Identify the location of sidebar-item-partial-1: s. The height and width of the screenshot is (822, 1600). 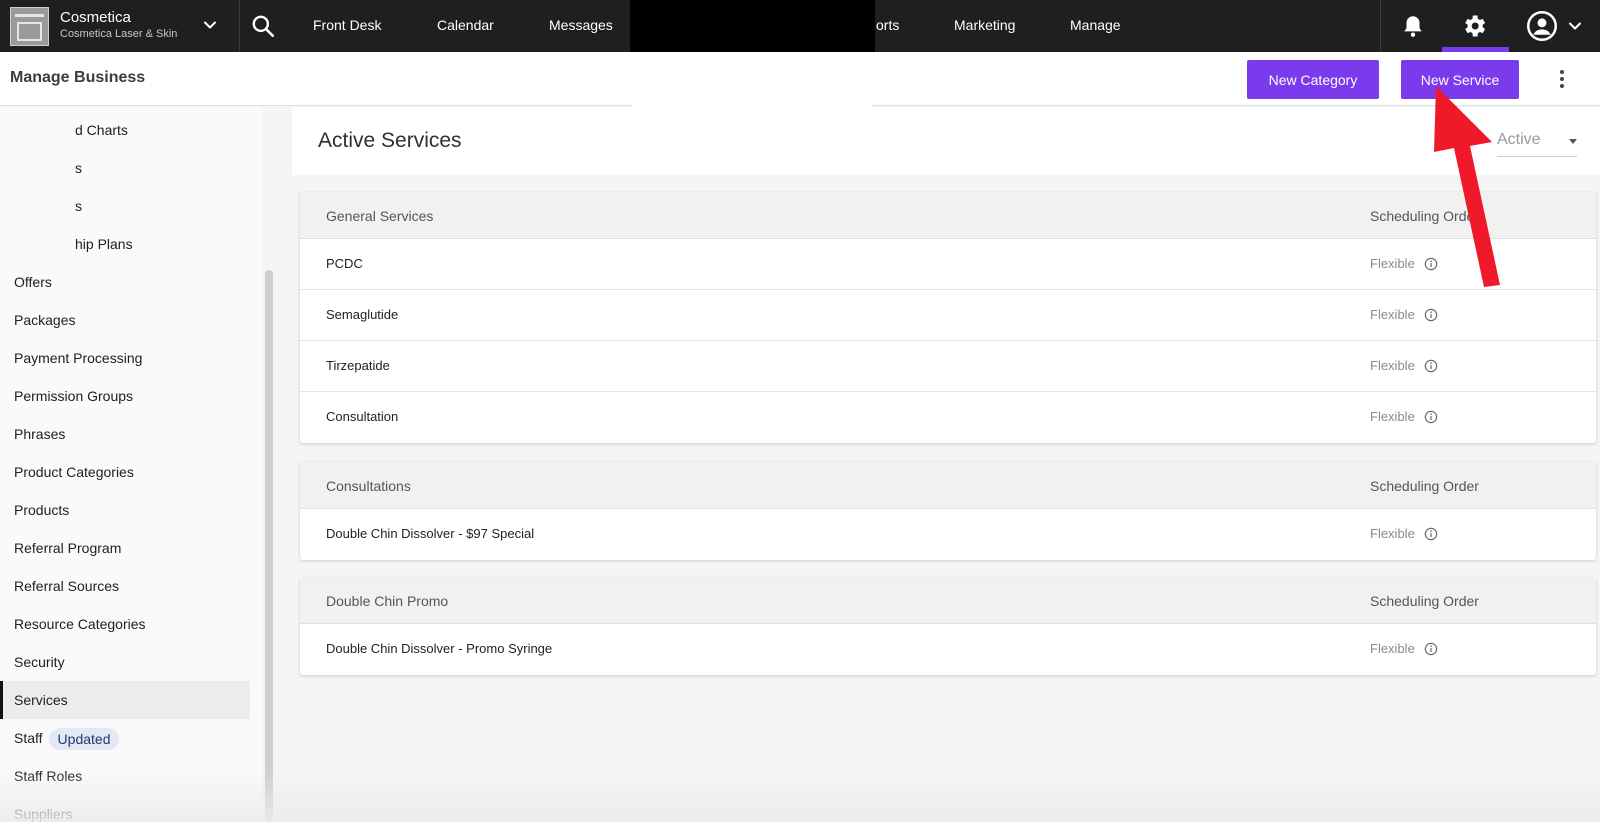
(125, 168).